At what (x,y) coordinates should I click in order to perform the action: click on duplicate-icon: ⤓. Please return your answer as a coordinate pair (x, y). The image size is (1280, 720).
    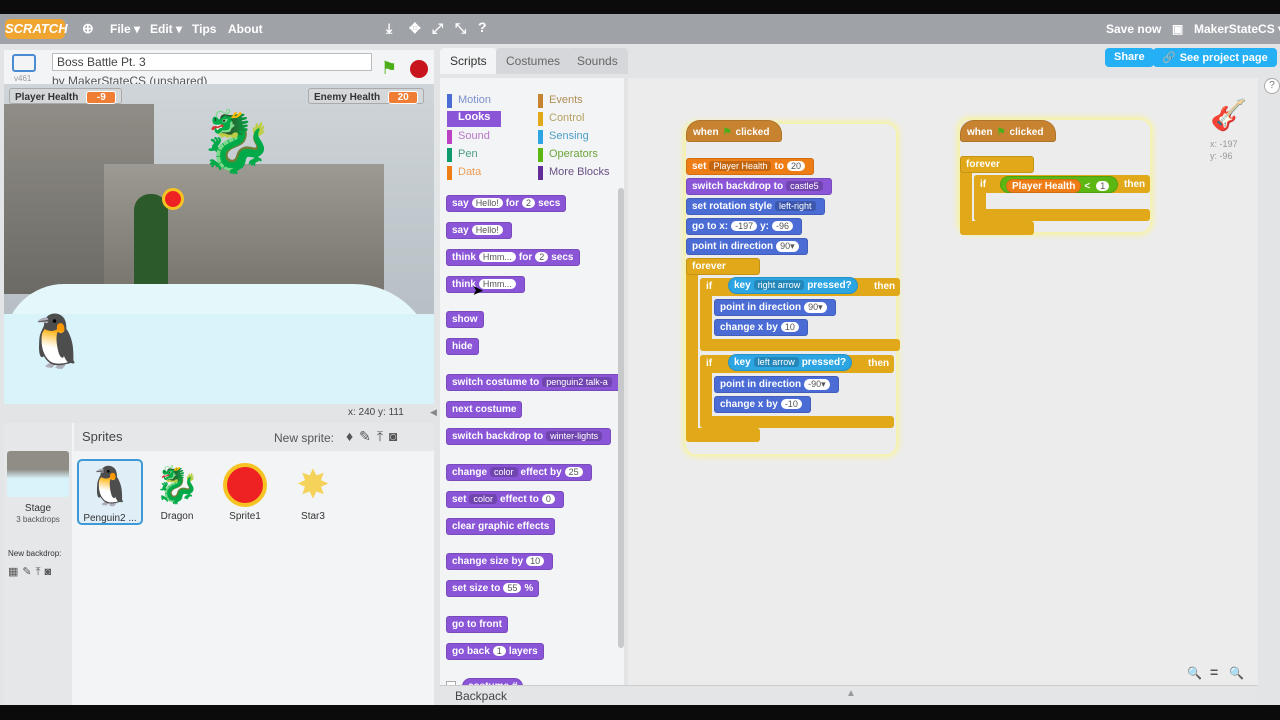
    Looking at the image, I should click on (389, 28).